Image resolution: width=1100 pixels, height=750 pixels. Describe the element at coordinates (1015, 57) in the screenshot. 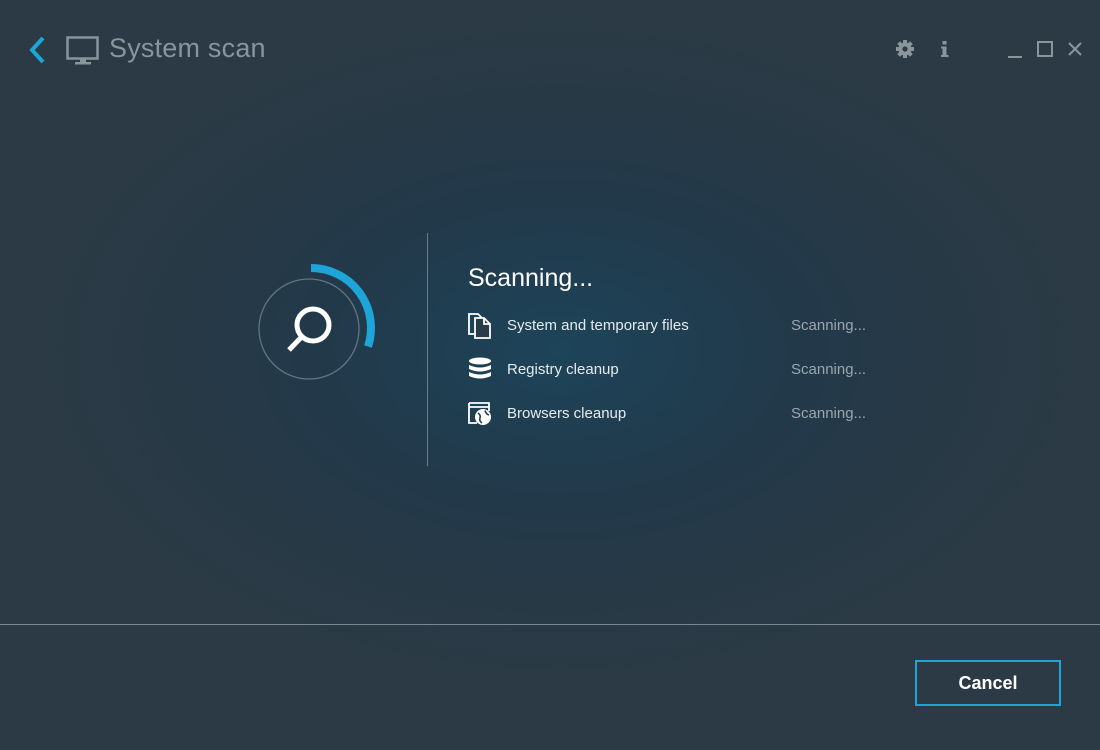

I see `minimize-icon` at that location.